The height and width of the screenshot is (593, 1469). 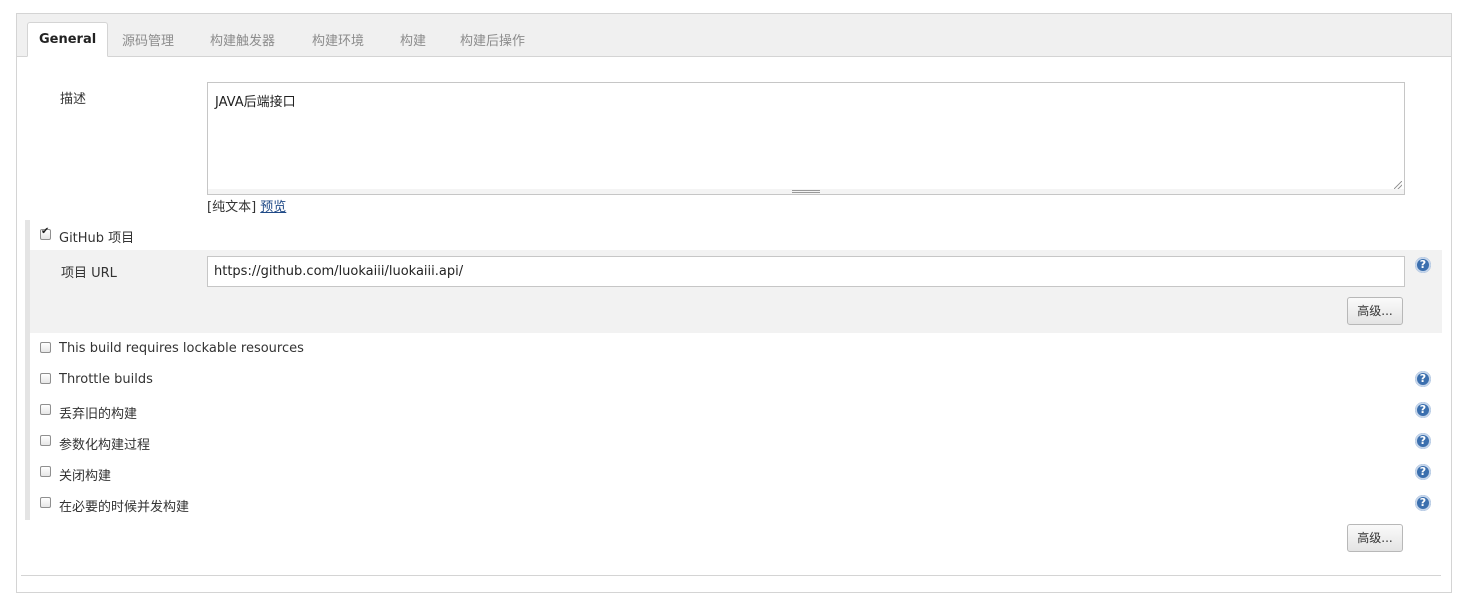 I want to click on concurrent-build-help-icon: ?, so click(x=1423, y=503).